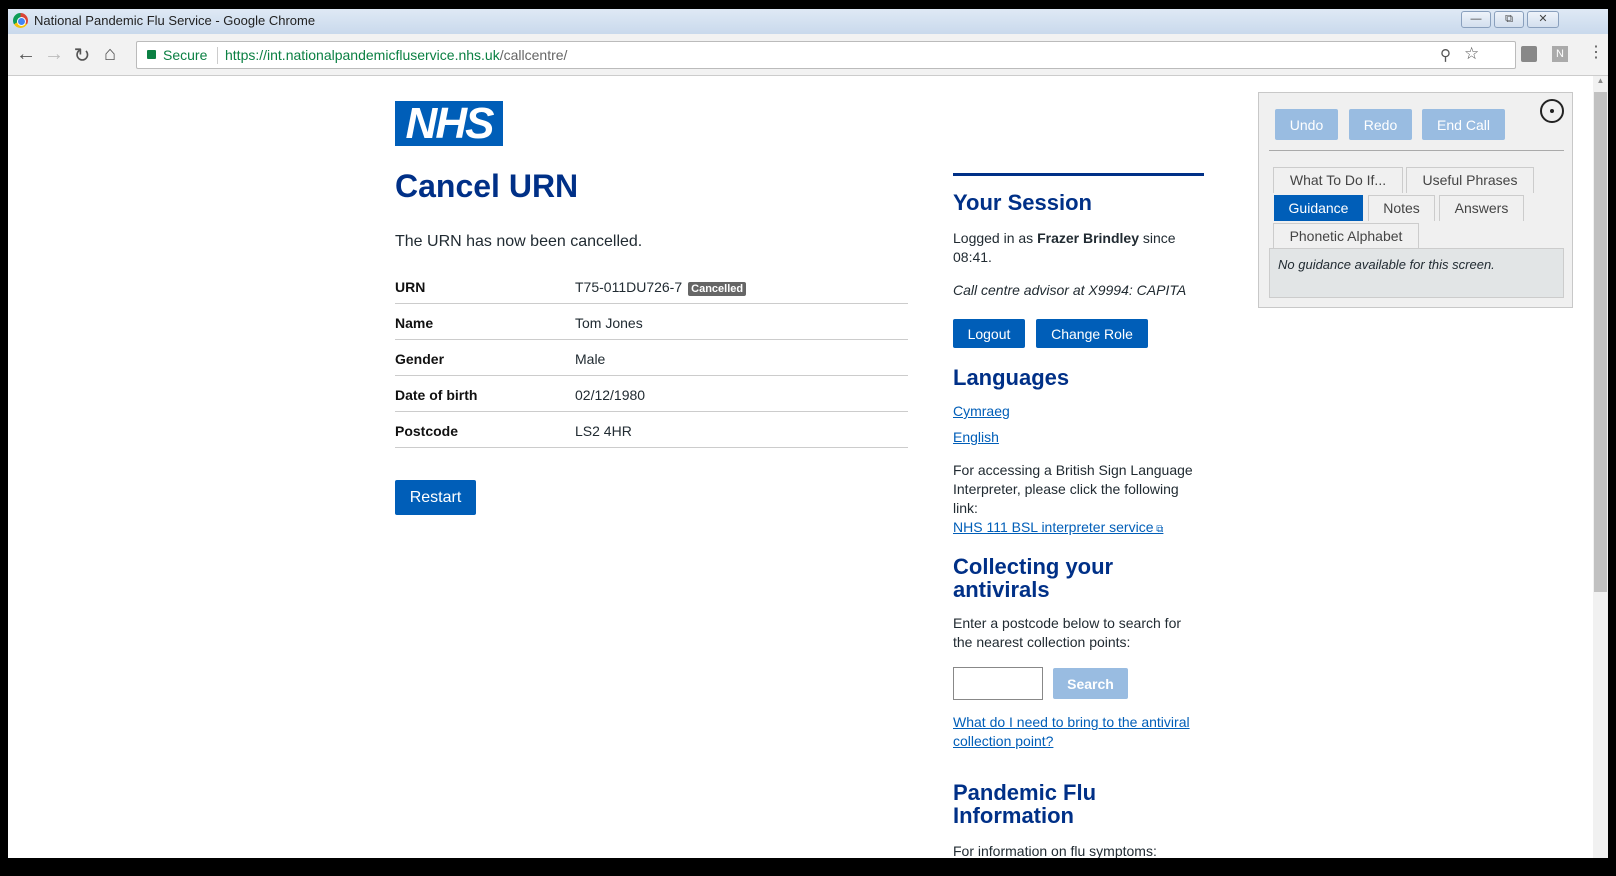  I want to click on row-label: Postcode, so click(427, 431).